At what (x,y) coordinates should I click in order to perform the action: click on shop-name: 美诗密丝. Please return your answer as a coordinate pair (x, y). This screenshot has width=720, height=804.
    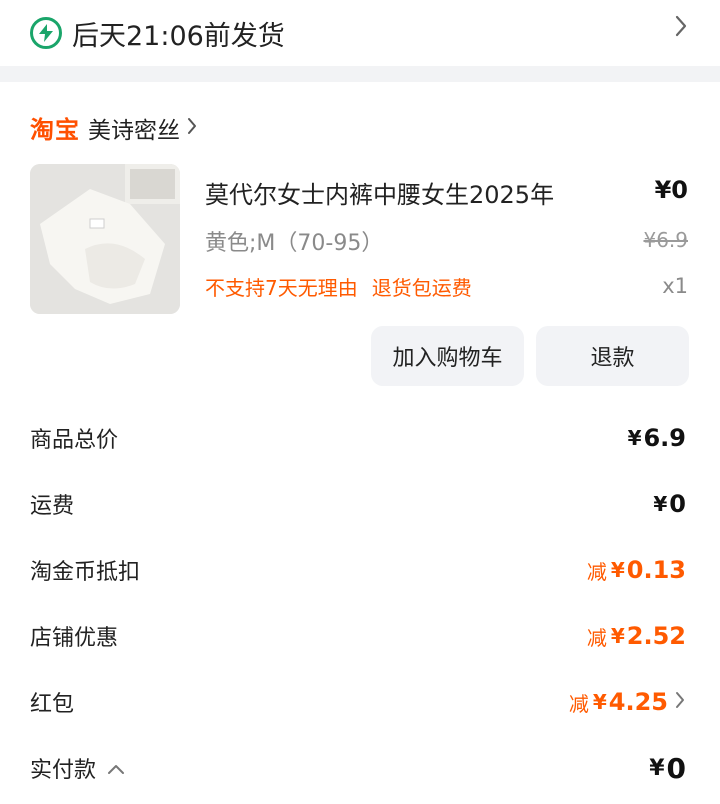
    Looking at the image, I should click on (134, 128).